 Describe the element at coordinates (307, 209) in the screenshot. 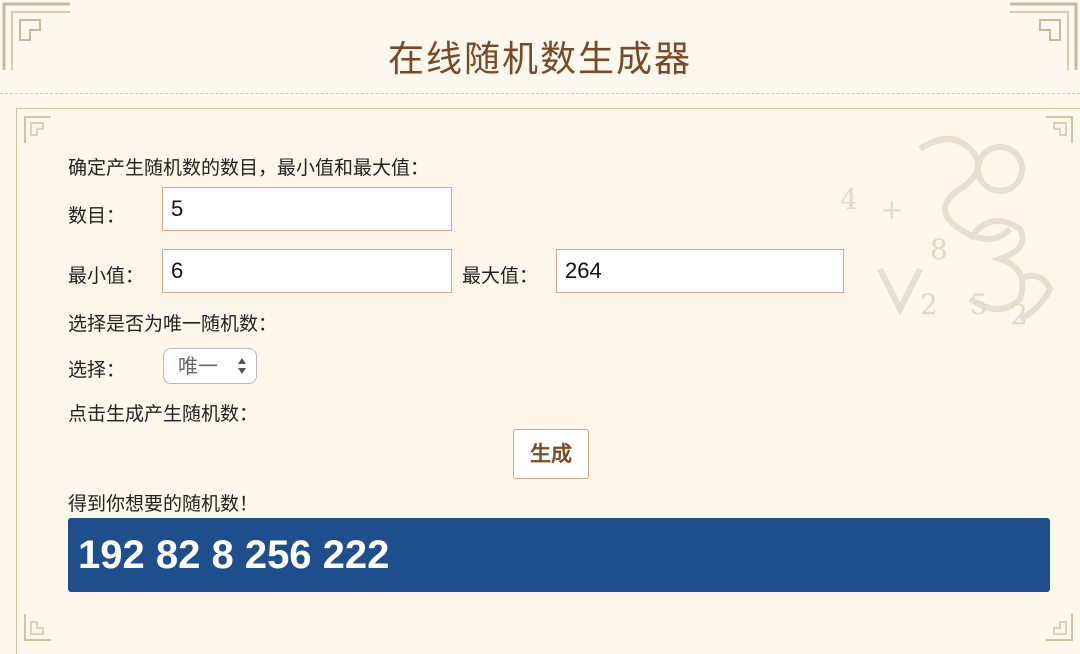

I see `count-input: 5` at that location.